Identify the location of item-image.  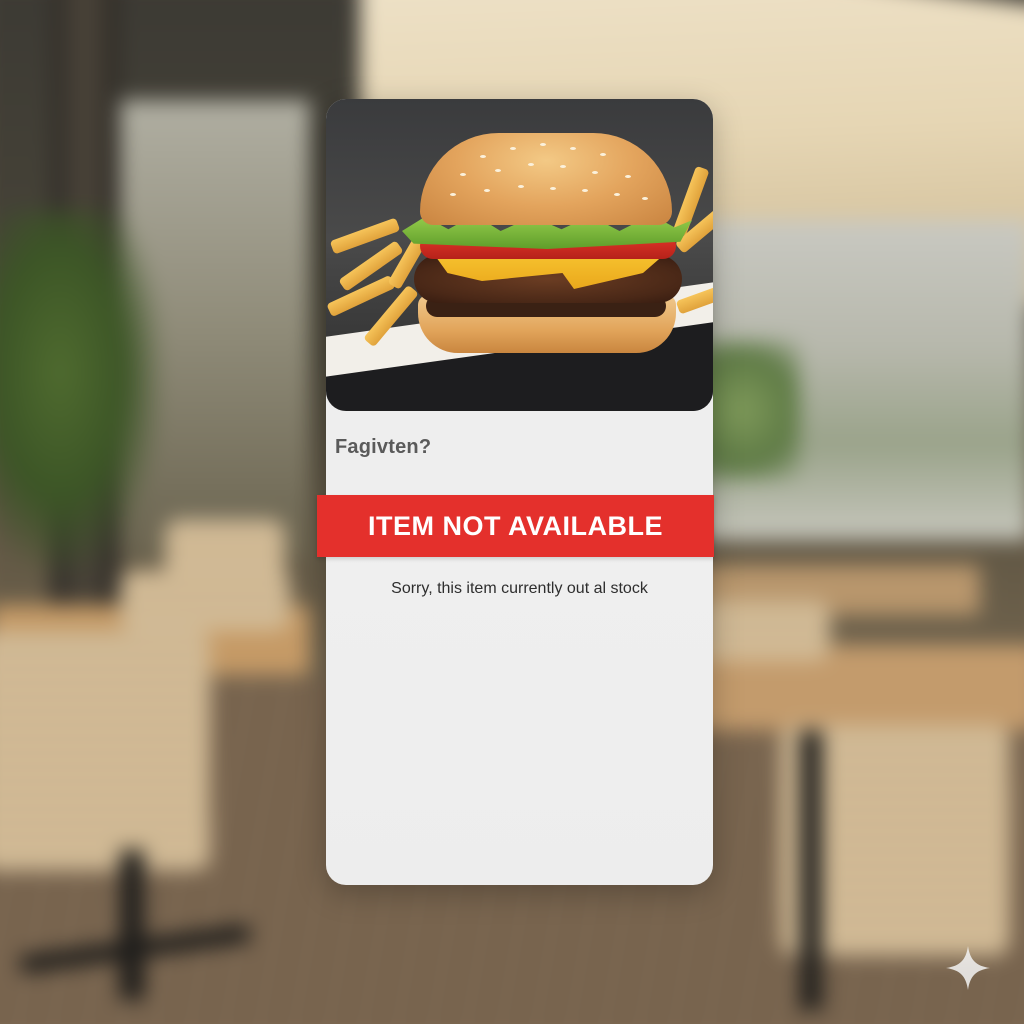
(519, 255).